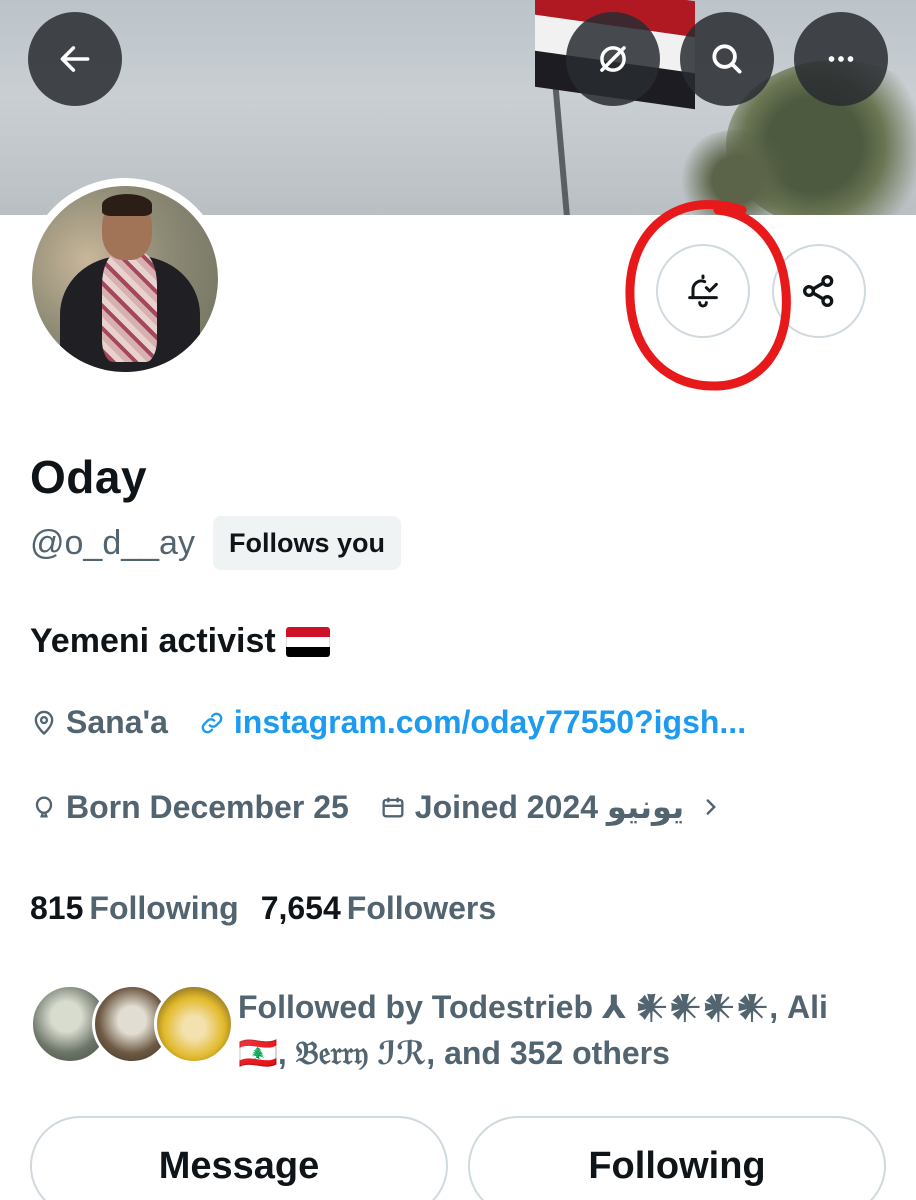  I want to click on chevron-right-icon, so click(711, 807).